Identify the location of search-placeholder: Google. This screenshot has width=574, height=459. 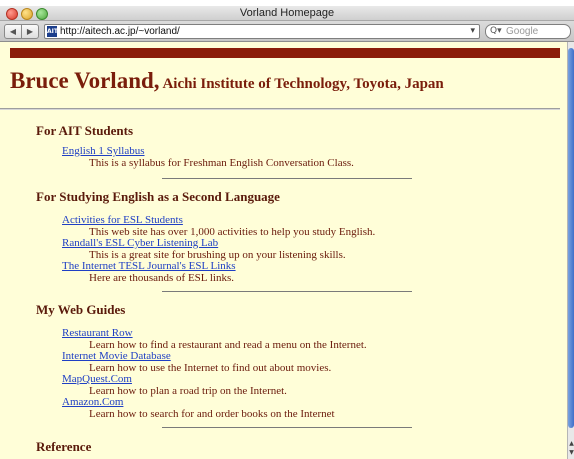
(522, 31).